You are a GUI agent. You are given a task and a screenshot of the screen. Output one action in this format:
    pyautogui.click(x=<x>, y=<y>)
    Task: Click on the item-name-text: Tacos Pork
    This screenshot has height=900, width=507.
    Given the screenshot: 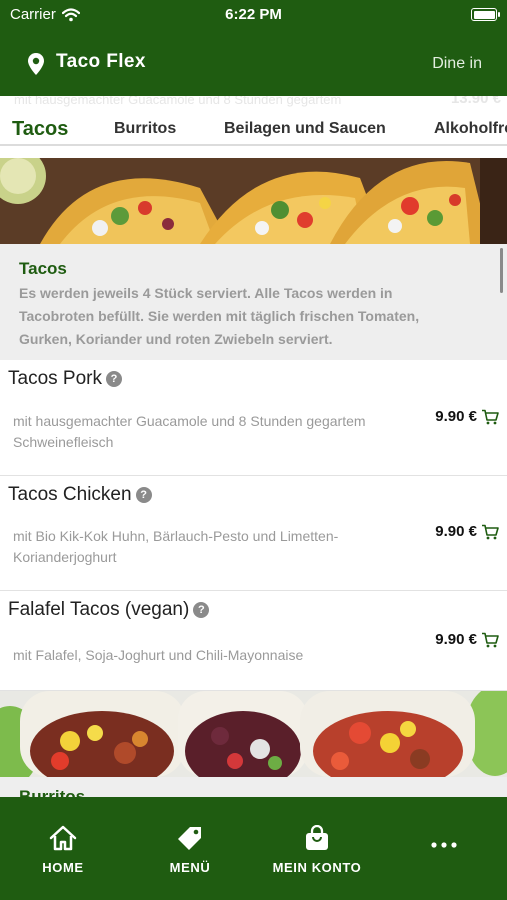 What is the action you would take?
    pyautogui.click(x=55, y=378)
    